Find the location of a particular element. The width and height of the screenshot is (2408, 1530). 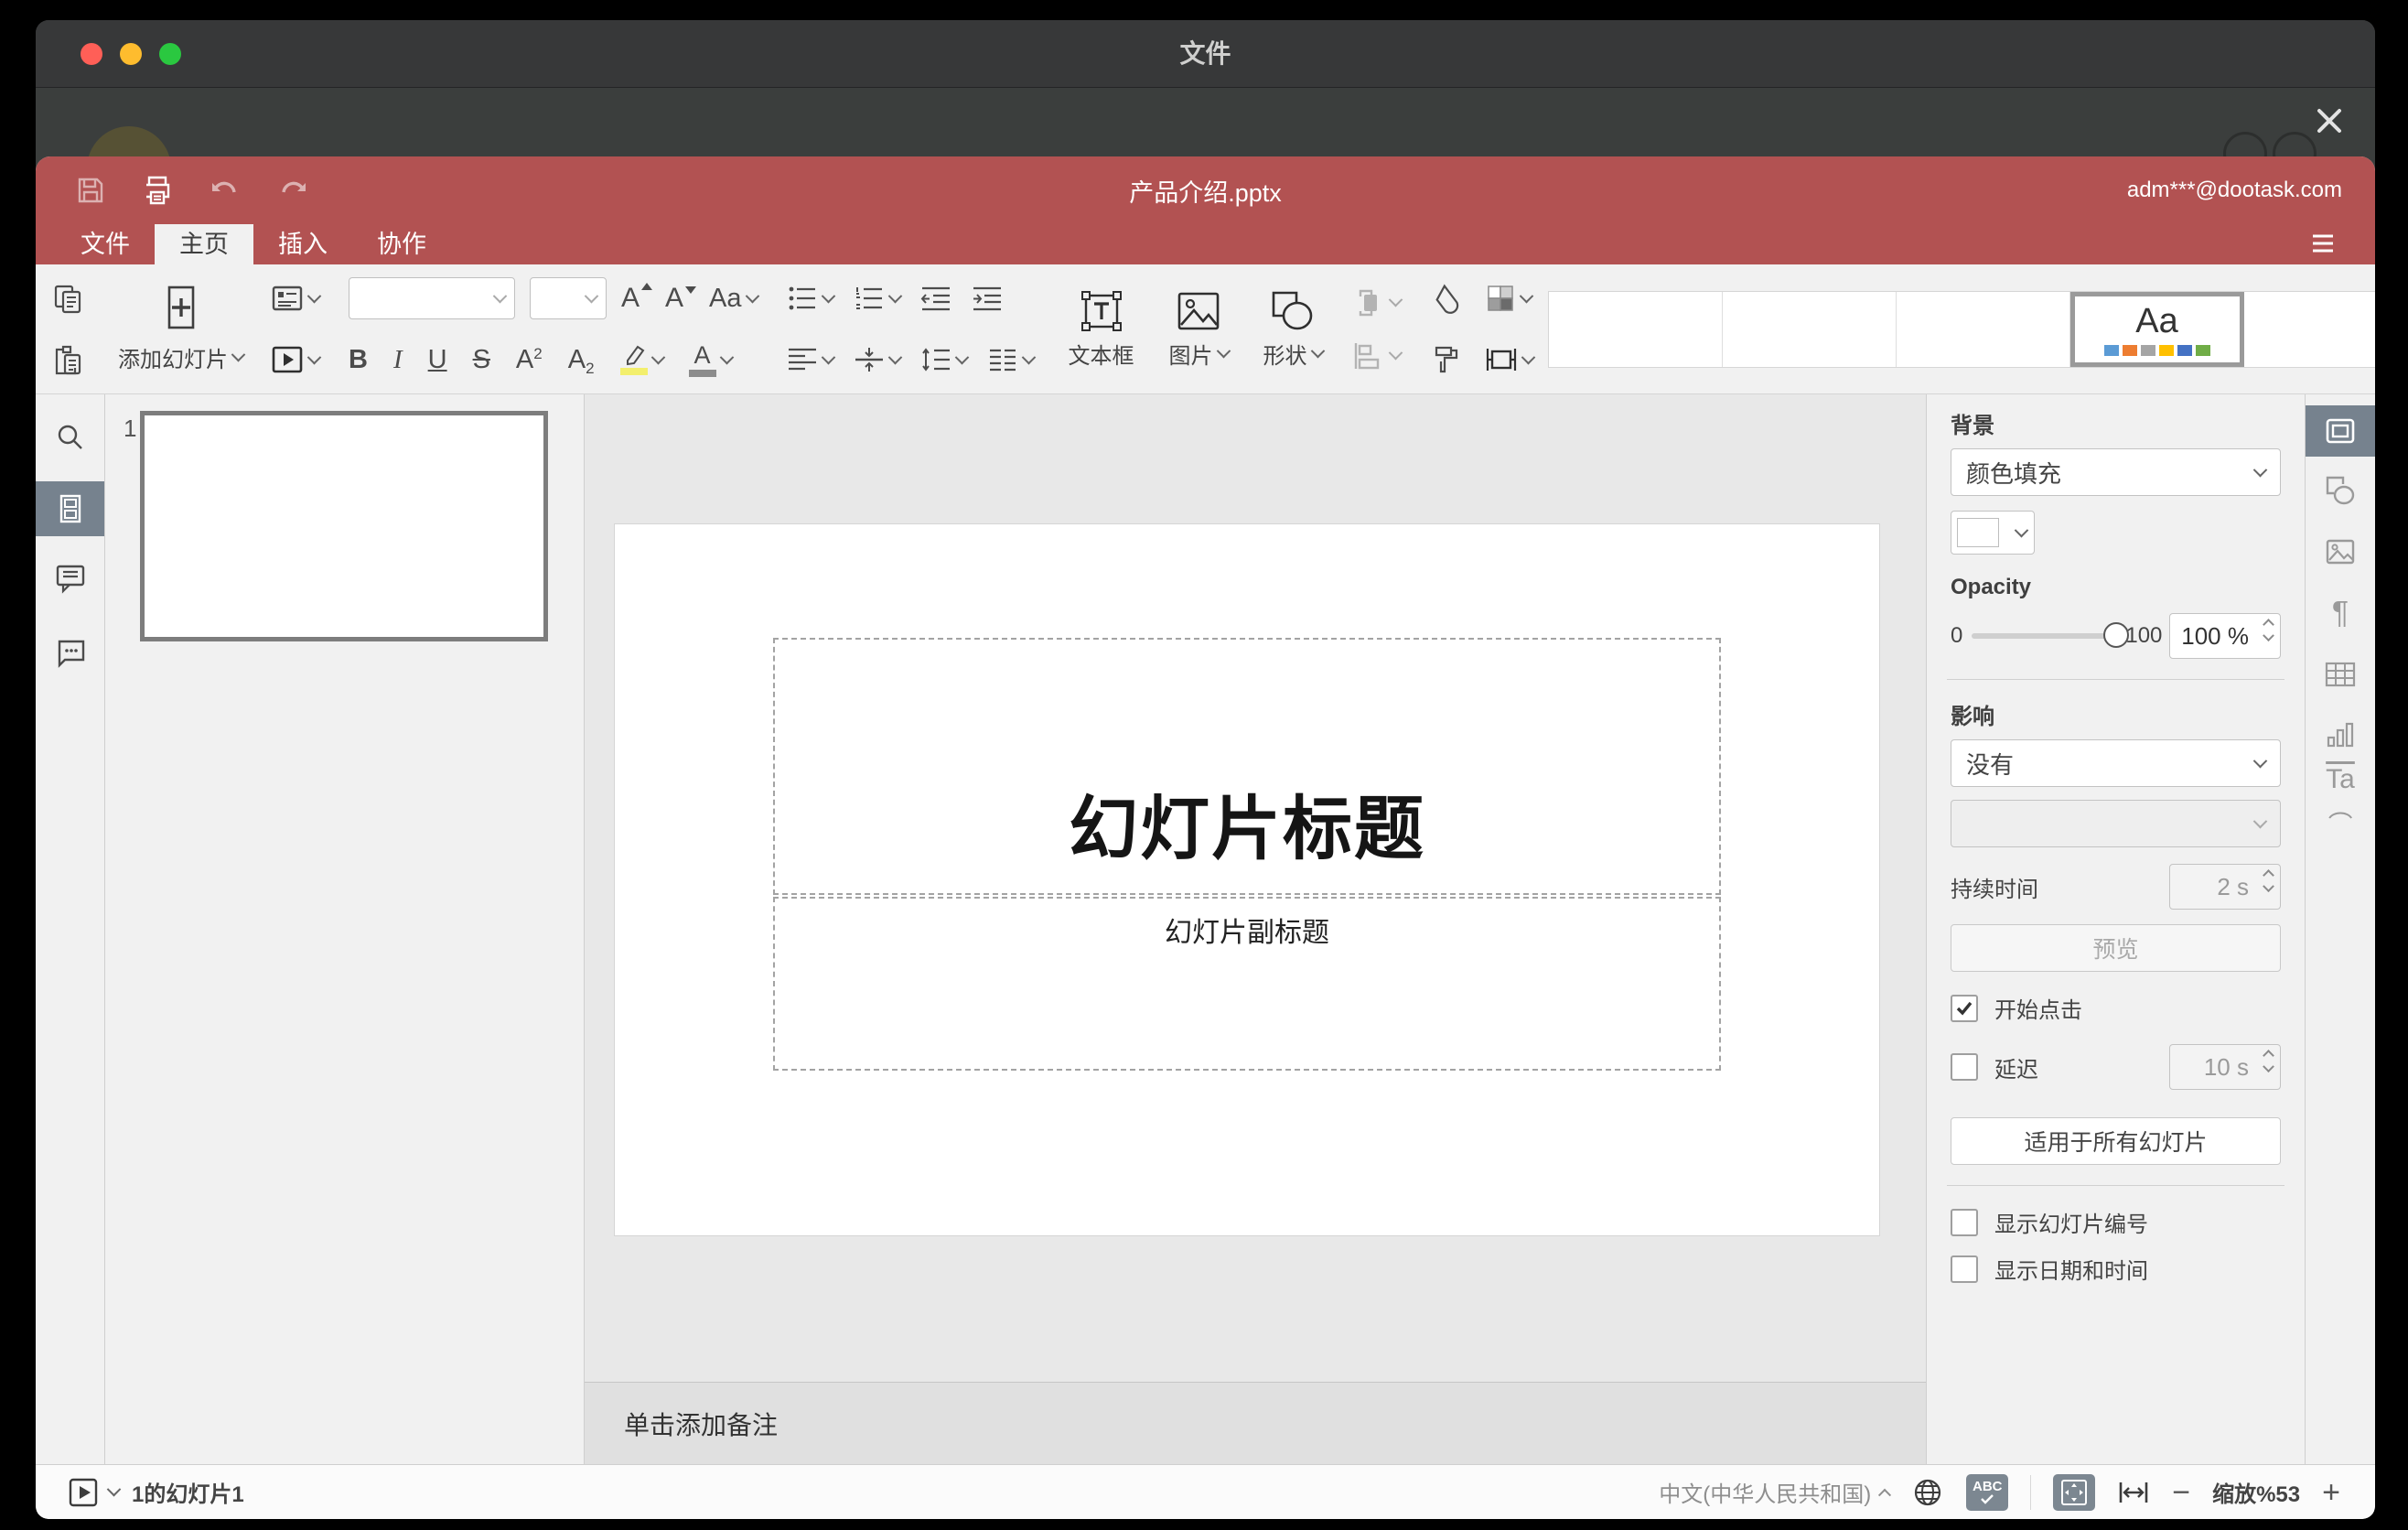

shapes-icon is located at coordinates (1292, 310).